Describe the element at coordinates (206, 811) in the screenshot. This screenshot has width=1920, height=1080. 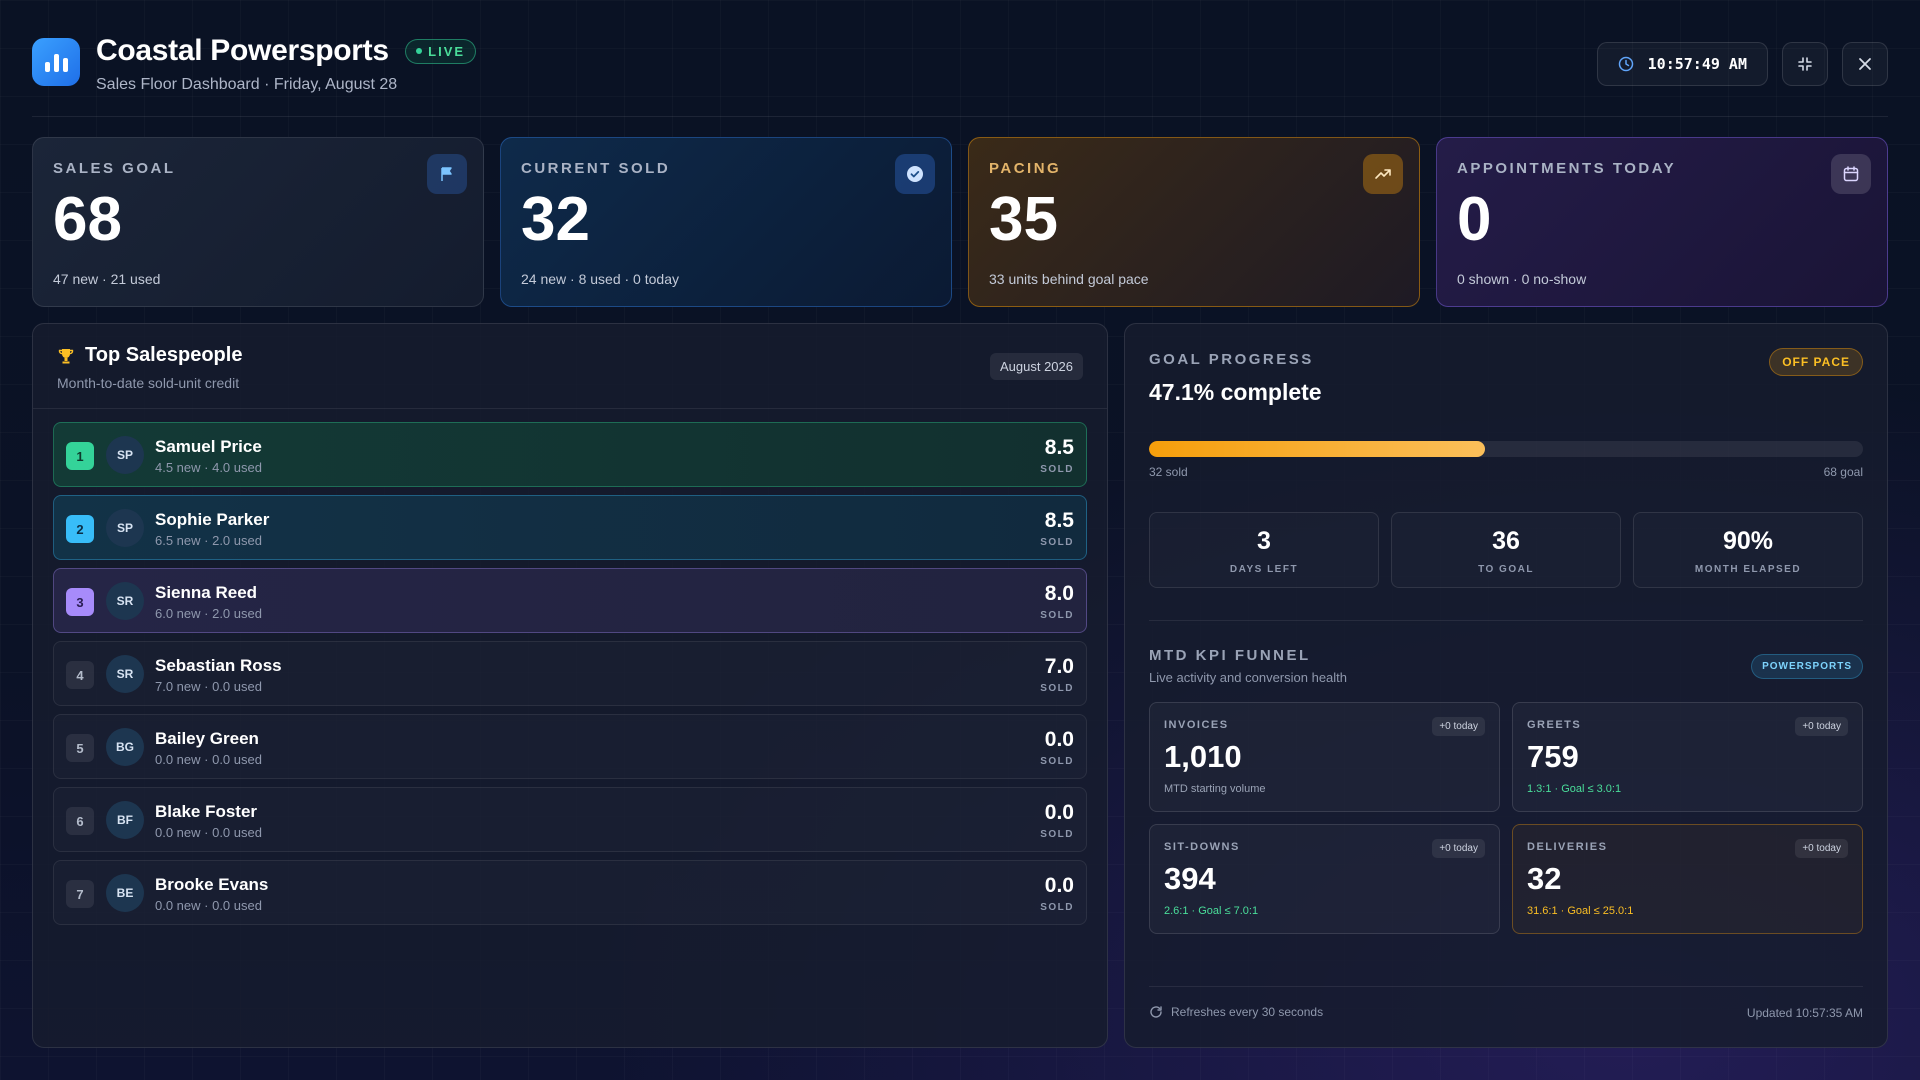
I see `person-name: Blake Foster` at that location.